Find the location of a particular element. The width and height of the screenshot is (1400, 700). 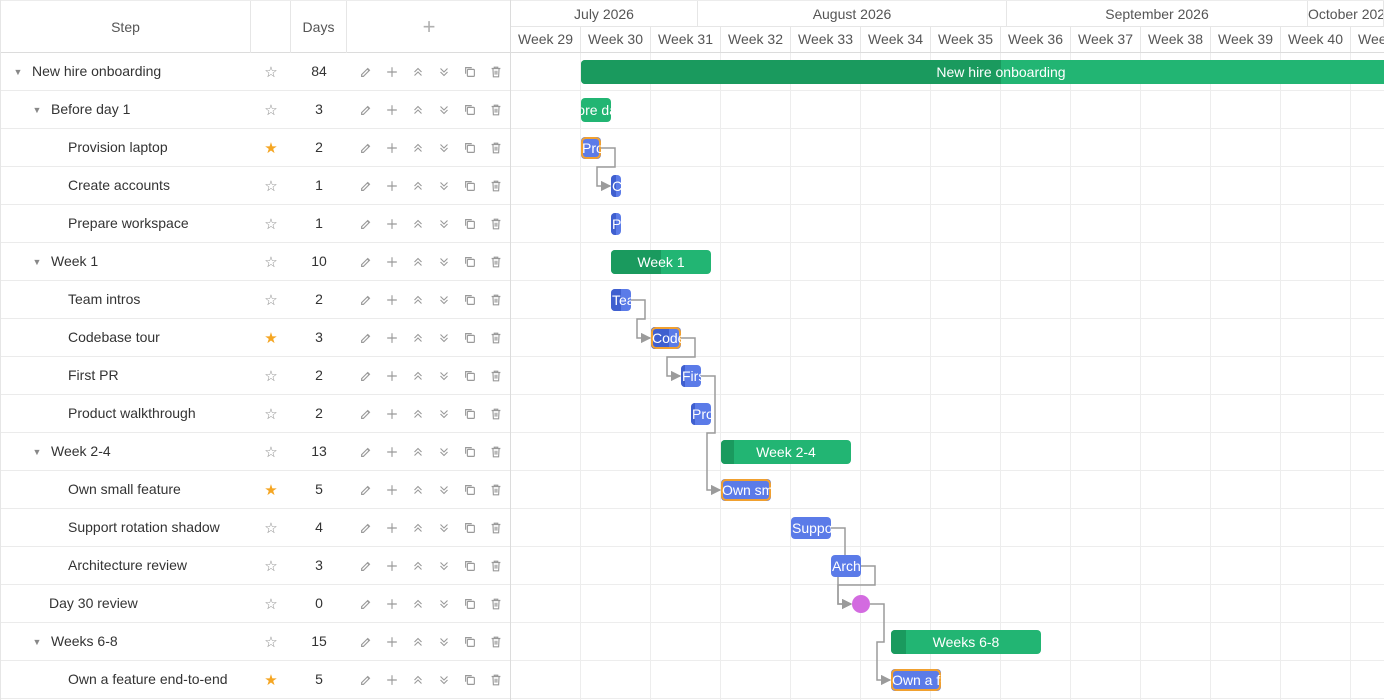

column-header-step: Step is located at coordinates (126, 27).